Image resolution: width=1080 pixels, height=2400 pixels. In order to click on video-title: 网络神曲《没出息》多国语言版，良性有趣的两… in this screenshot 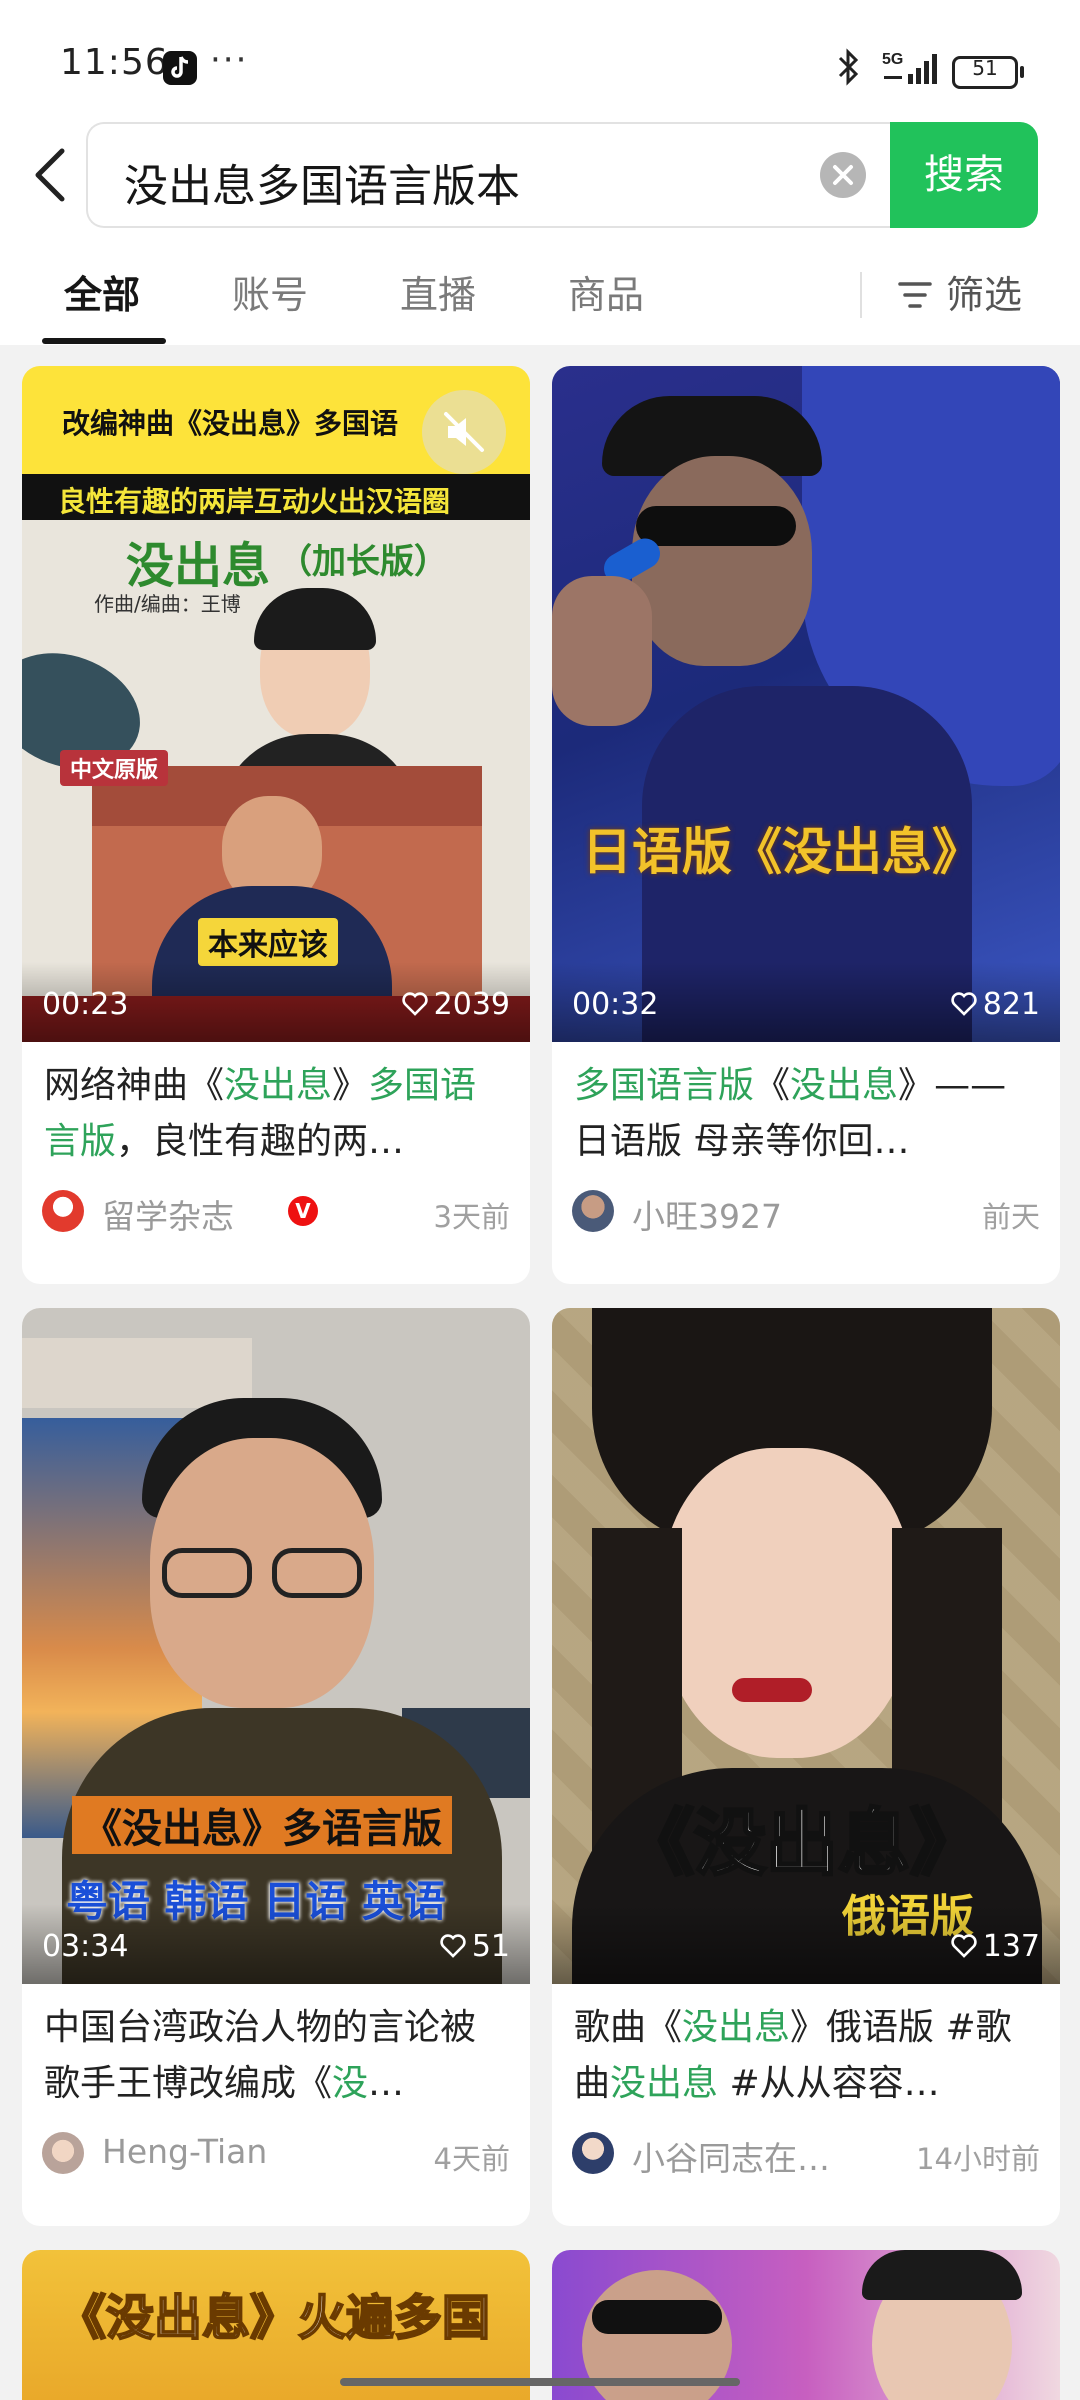, I will do `click(276, 1114)`.